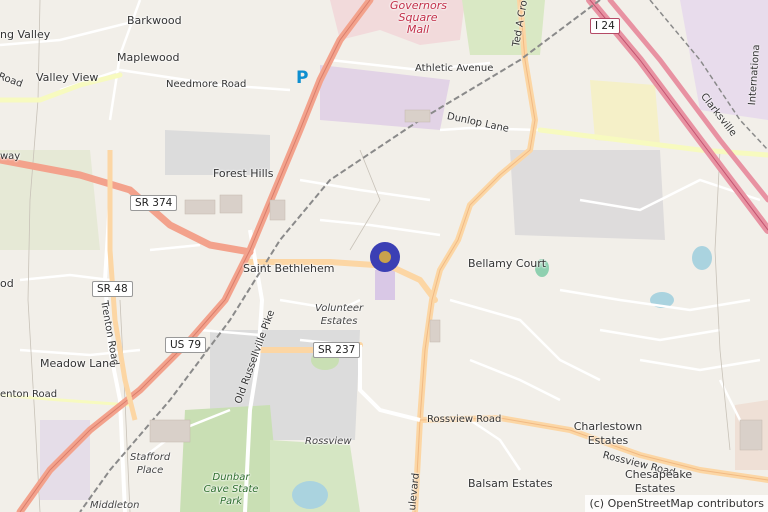  What do you see at coordinates (328, 441) in the screenshot?
I see `label-rossview: Rossview` at bounding box center [328, 441].